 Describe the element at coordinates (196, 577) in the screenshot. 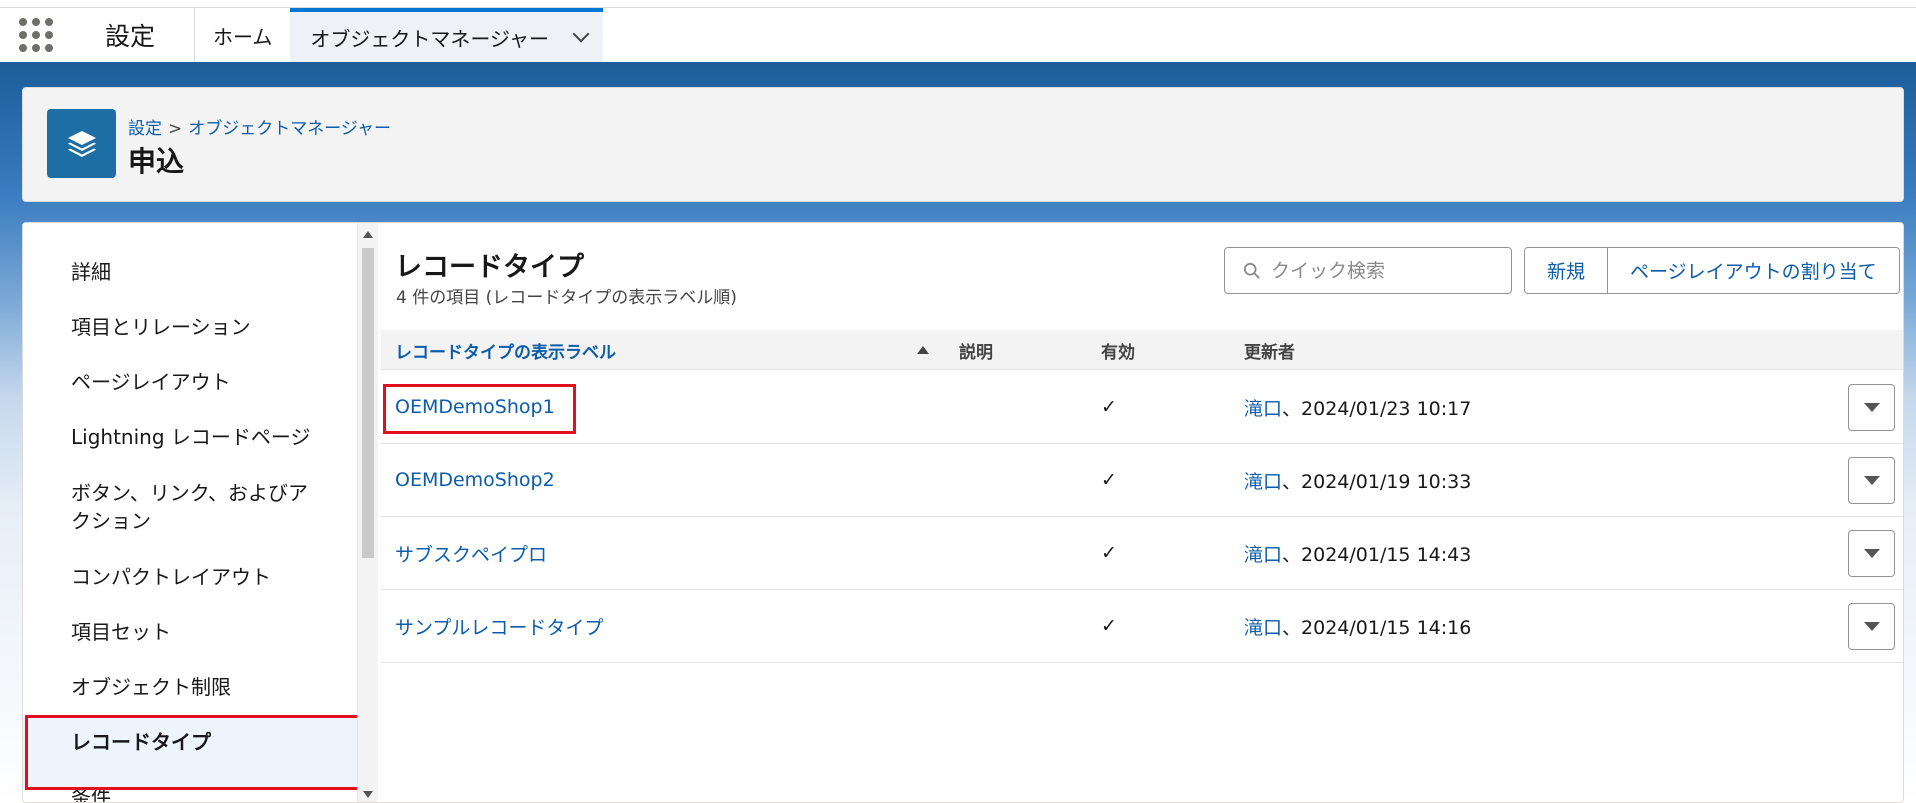

I see `sidebar-item-compact-layouts: コンパクトレイアウト` at that location.